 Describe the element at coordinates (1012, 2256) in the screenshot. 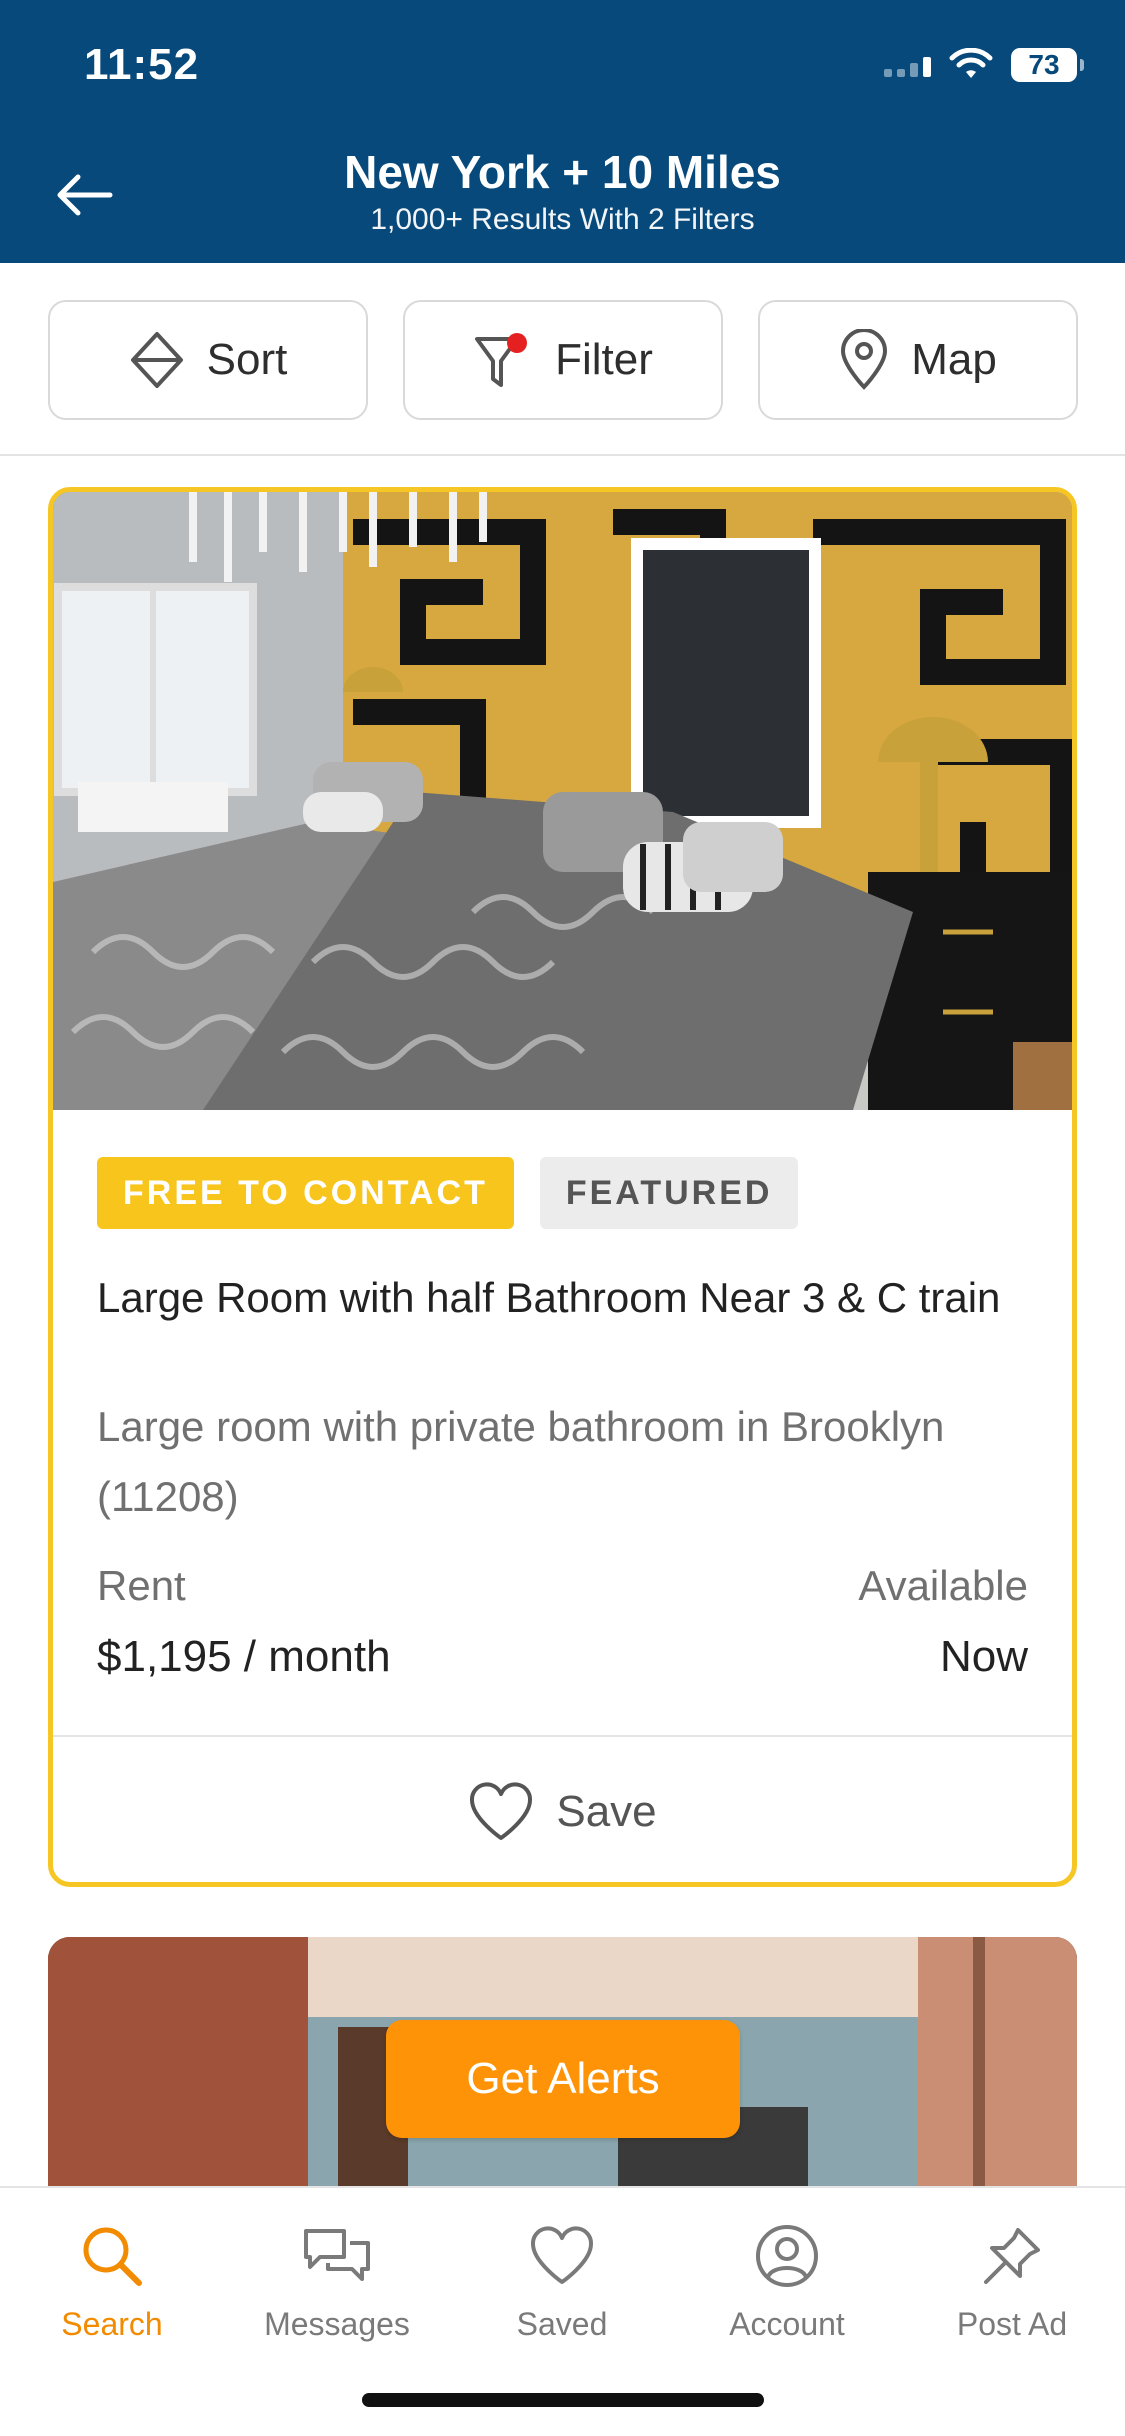

I see `pin-icon` at that location.